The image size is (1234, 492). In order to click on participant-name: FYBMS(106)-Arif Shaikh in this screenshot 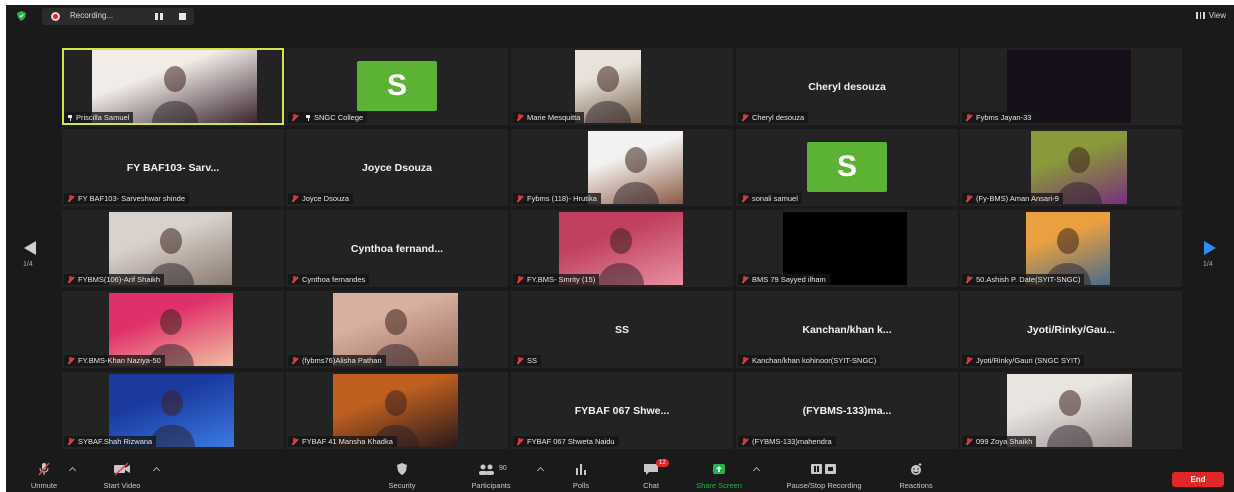, I will do `click(119, 279)`.